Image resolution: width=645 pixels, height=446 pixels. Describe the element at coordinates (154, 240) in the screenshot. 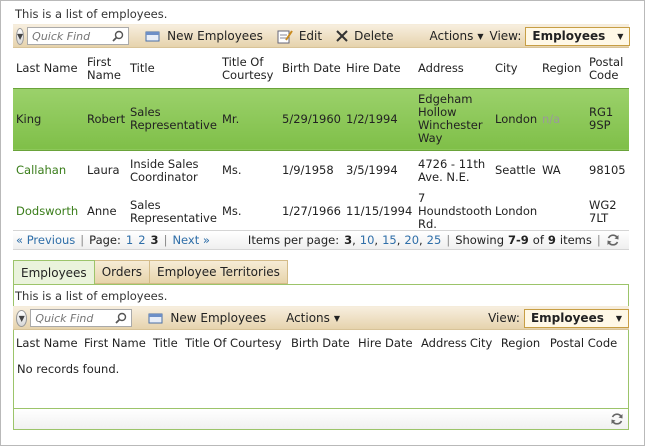

I see `current-page: 3` at that location.